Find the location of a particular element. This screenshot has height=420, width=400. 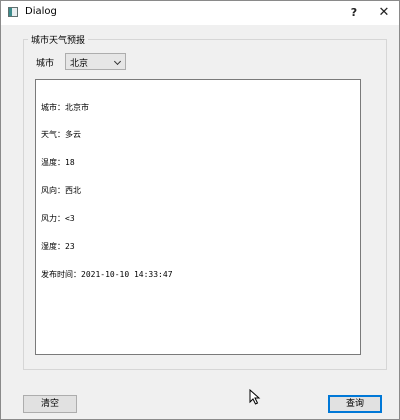

city-selected-value: 北京 is located at coordinates (79, 64).